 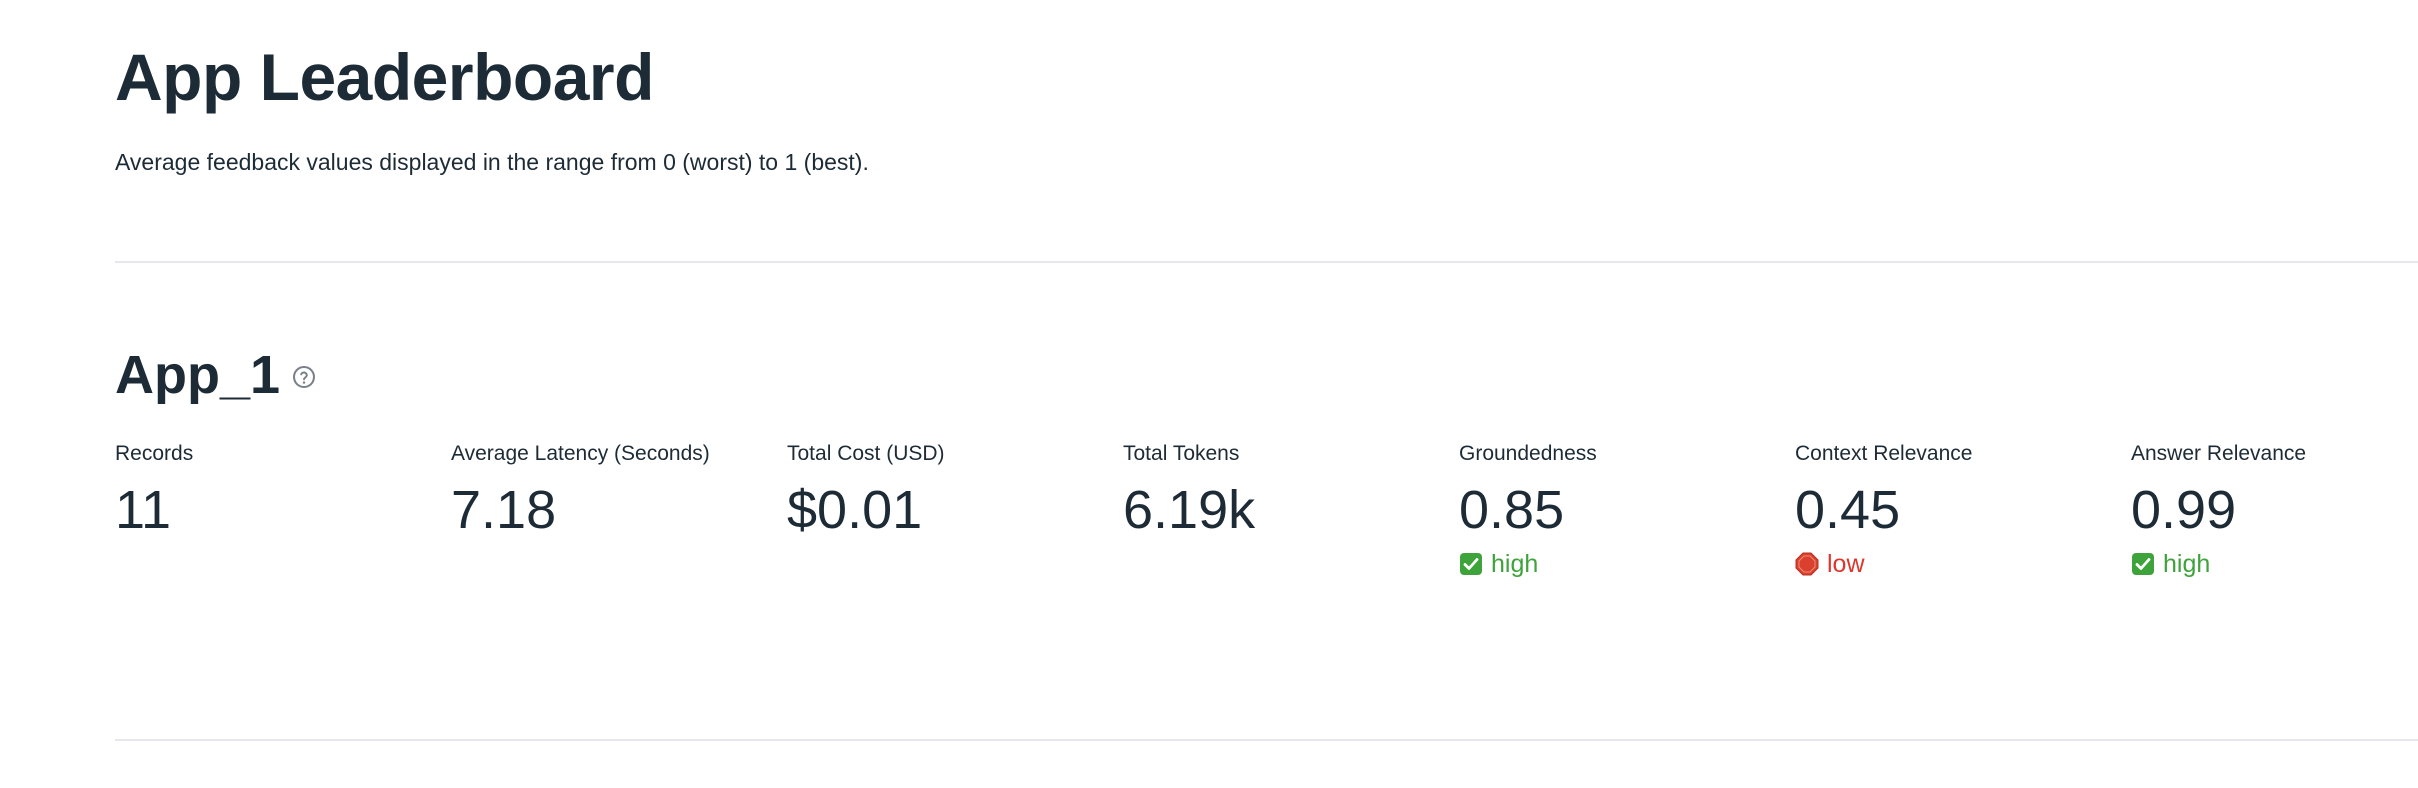 I want to click on metric-label: Context Relevance, so click(x=1884, y=453).